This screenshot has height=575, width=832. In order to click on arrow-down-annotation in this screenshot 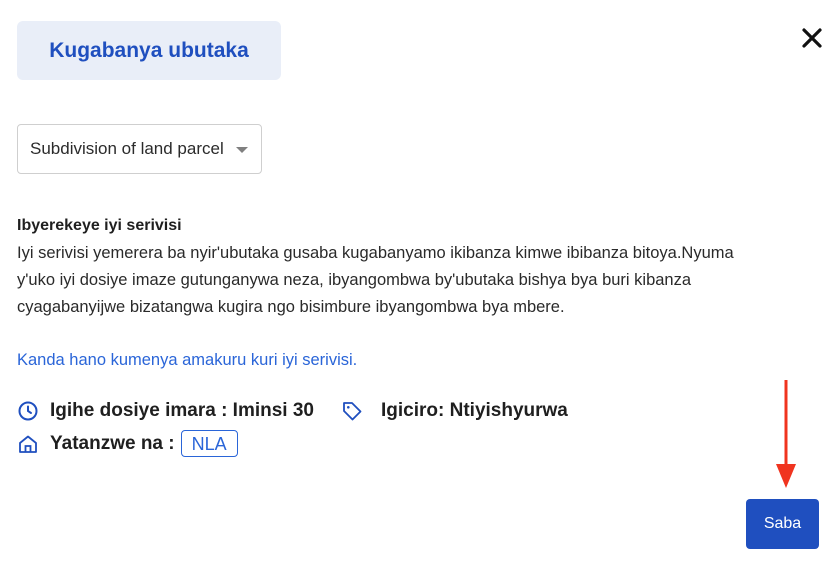, I will do `click(786, 434)`.